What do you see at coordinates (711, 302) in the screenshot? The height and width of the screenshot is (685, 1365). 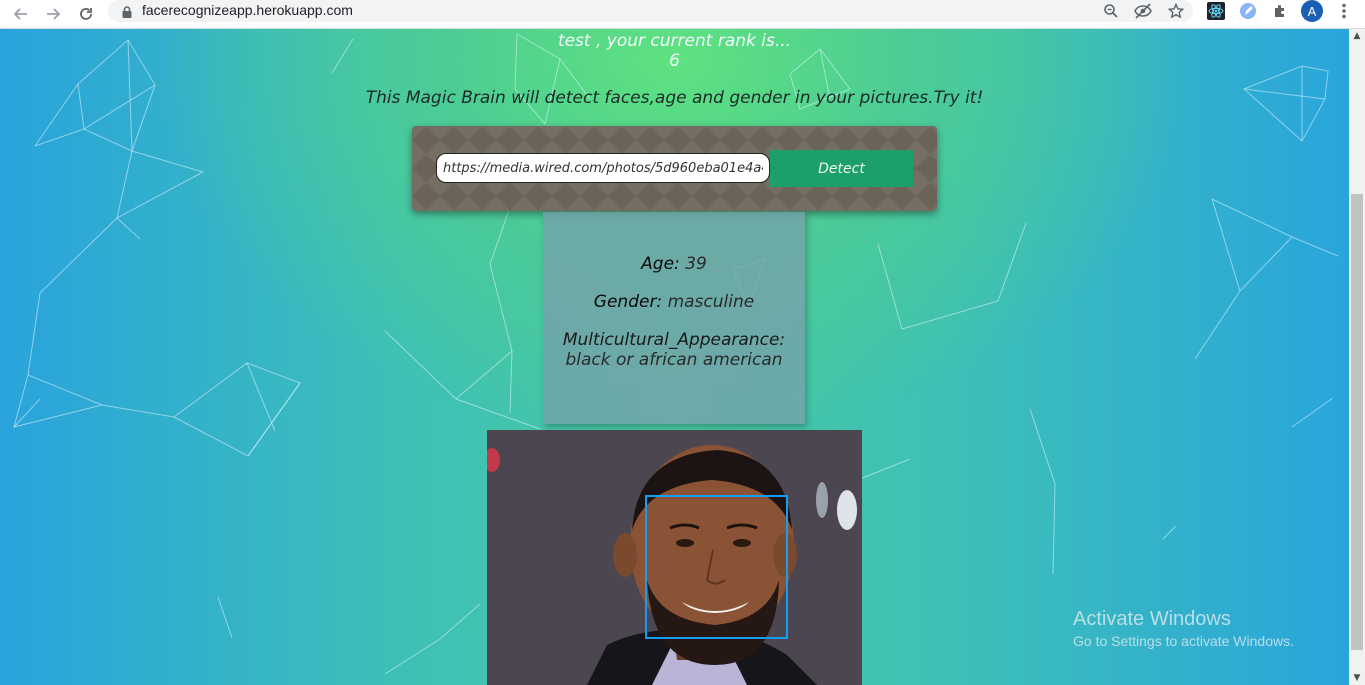 I see `gender-value: masculine` at bounding box center [711, 302].